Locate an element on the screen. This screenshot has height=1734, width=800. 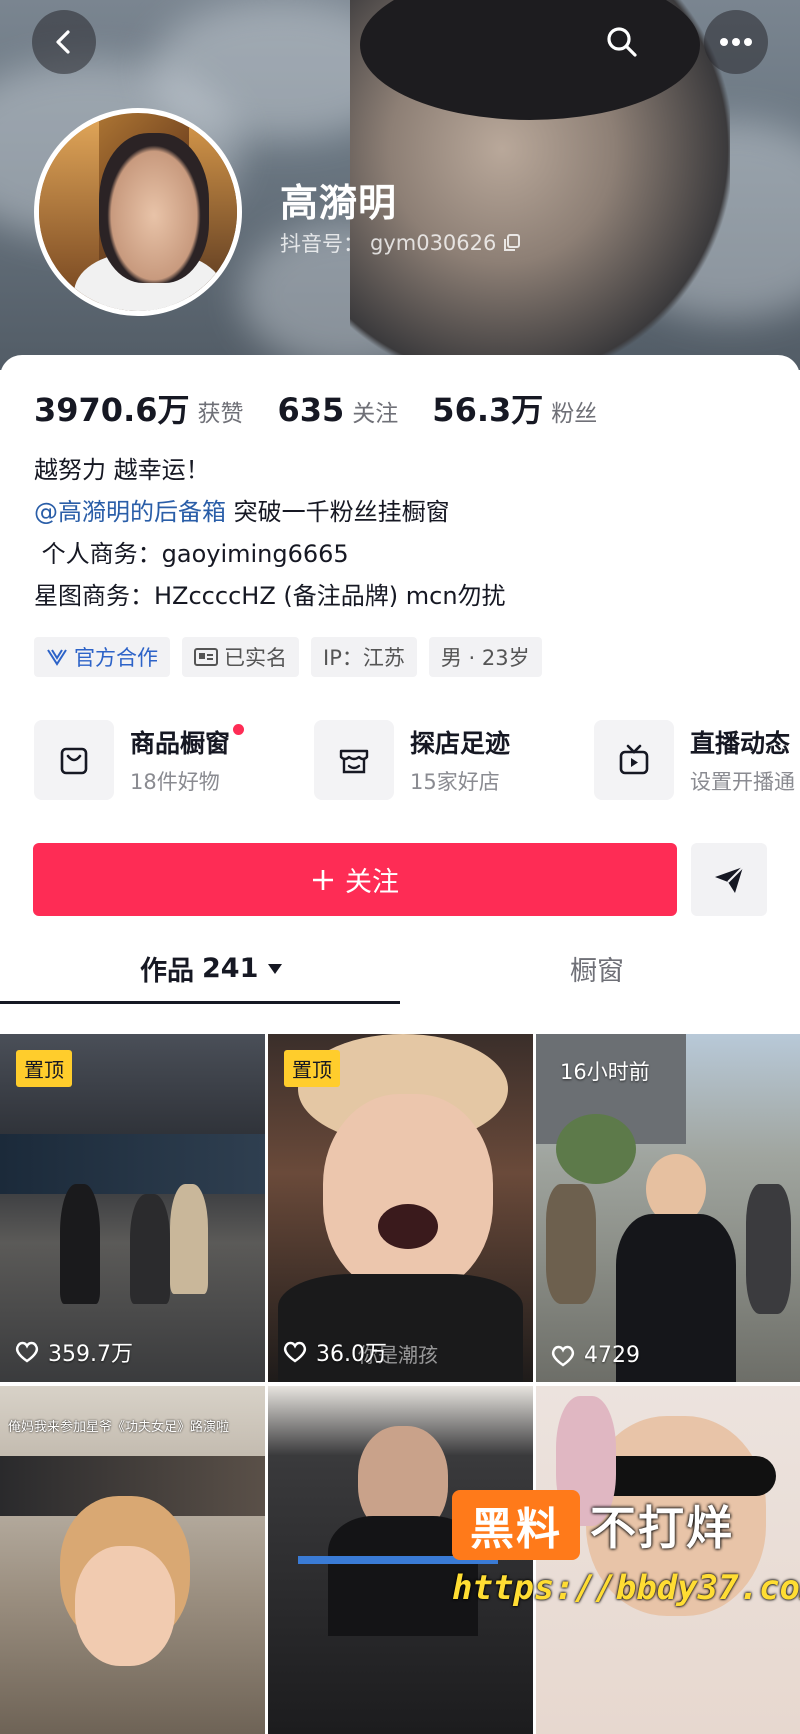
feature-shop-window: 商品橱窗 18件好物 is located at coordinates (174, 760).